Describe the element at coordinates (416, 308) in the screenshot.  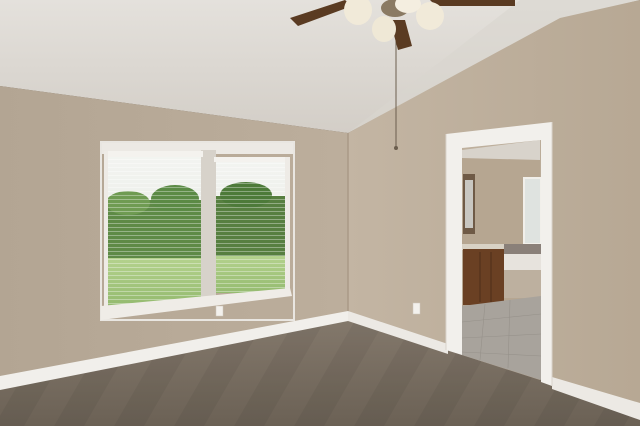
I see `outlet-right` at that location.